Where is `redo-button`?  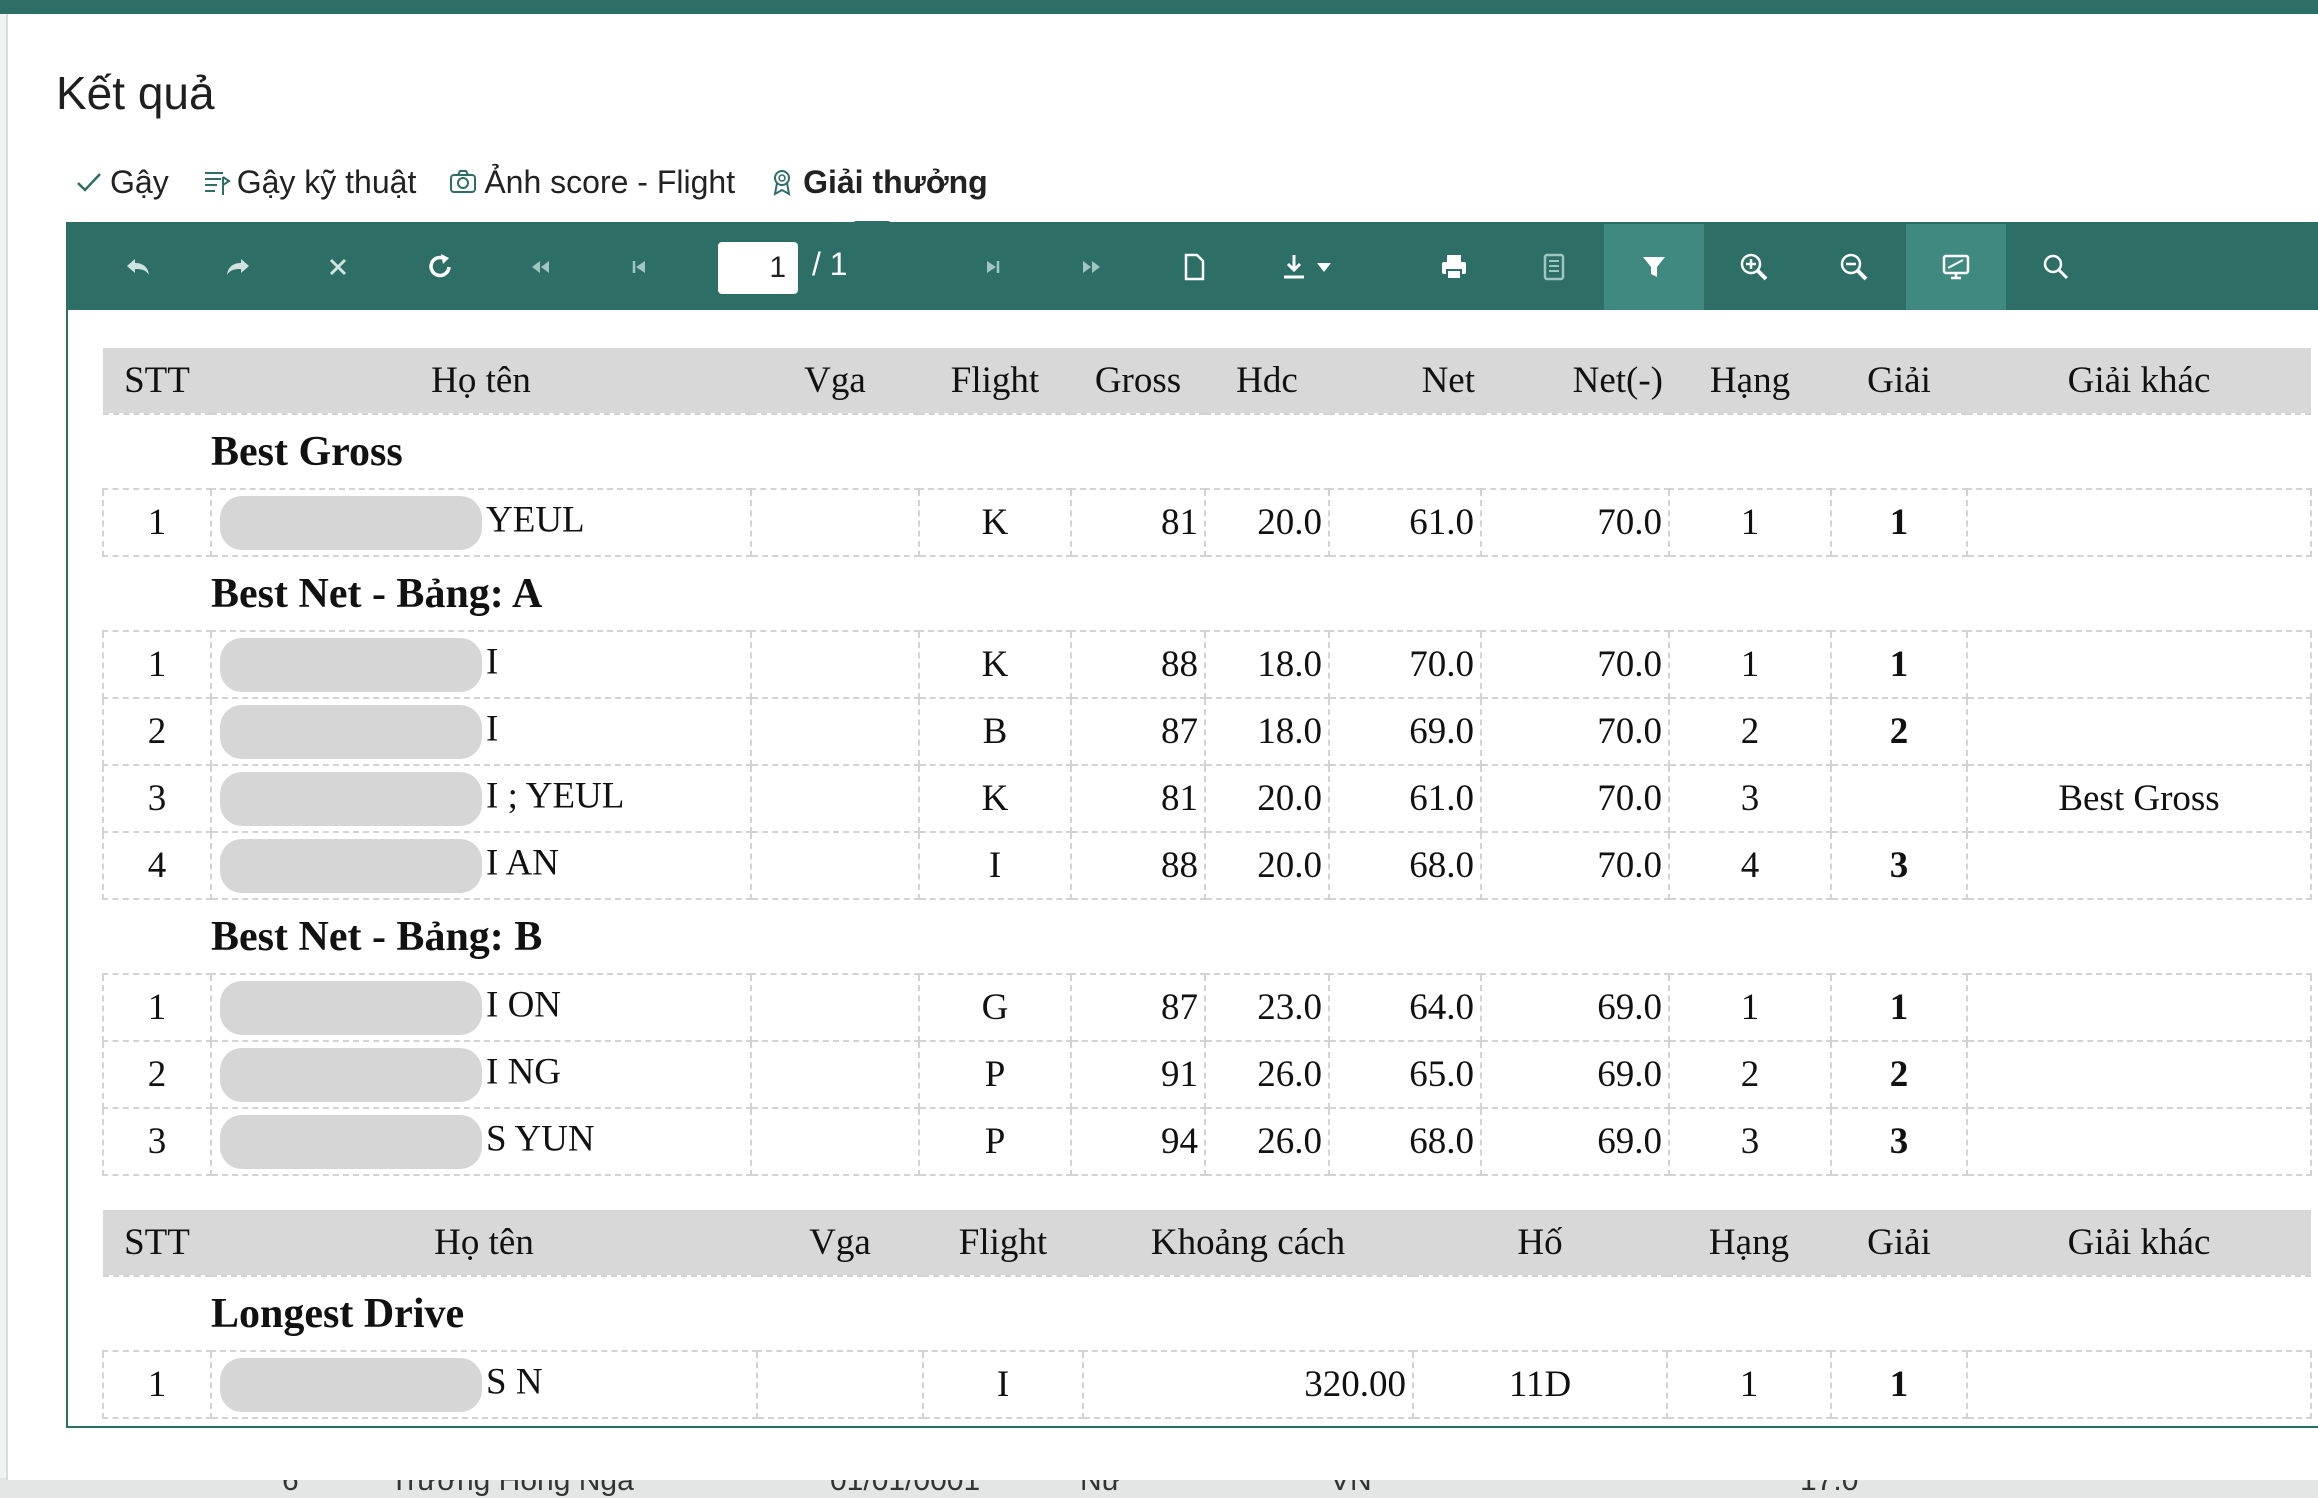
redo-button is located at coordinates (238, 267).